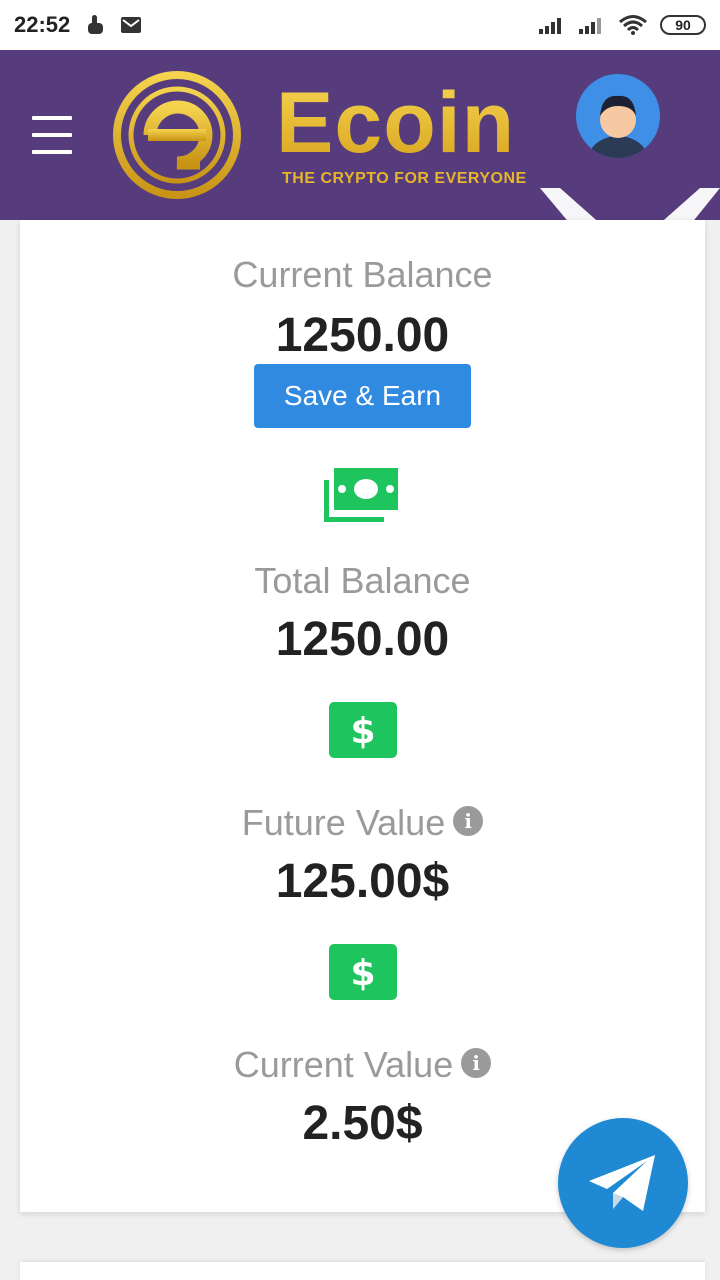 This screenshot has height=1280, width=720. I want to click on future-value-text: Future Value, so click(343, 822).